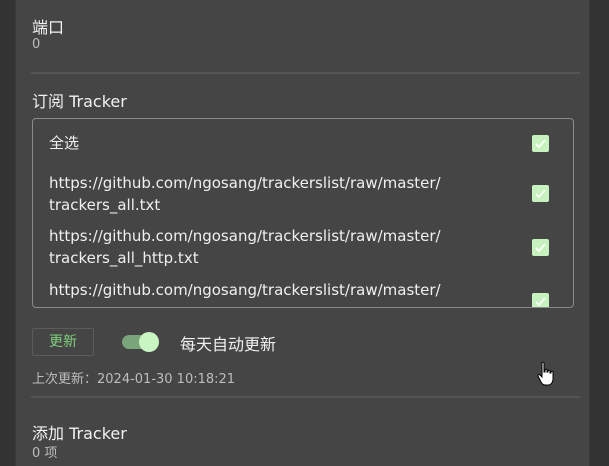 The width and height of the screenshot is (609, 466). What do you see at coordinates (105, 205) in the screenshot?
I see `tracker-url-line2: trackers_all.txt` at bounding box center [105, 205].